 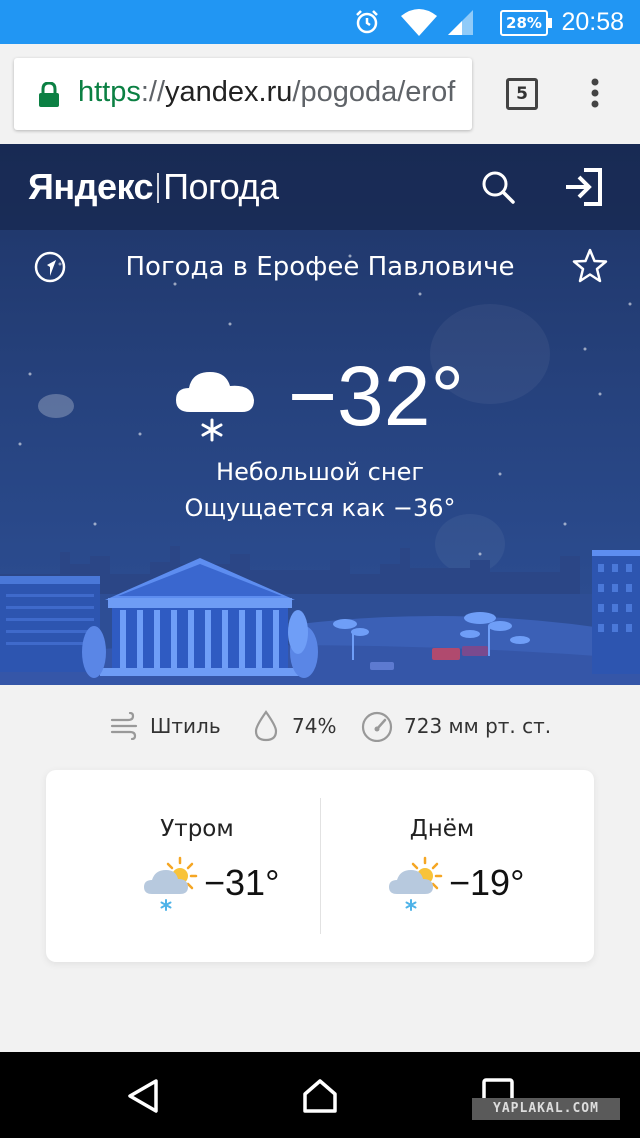 I want to click on url-text: https://yandex.ru/pogoda/erof, so click(x=266, y=92).